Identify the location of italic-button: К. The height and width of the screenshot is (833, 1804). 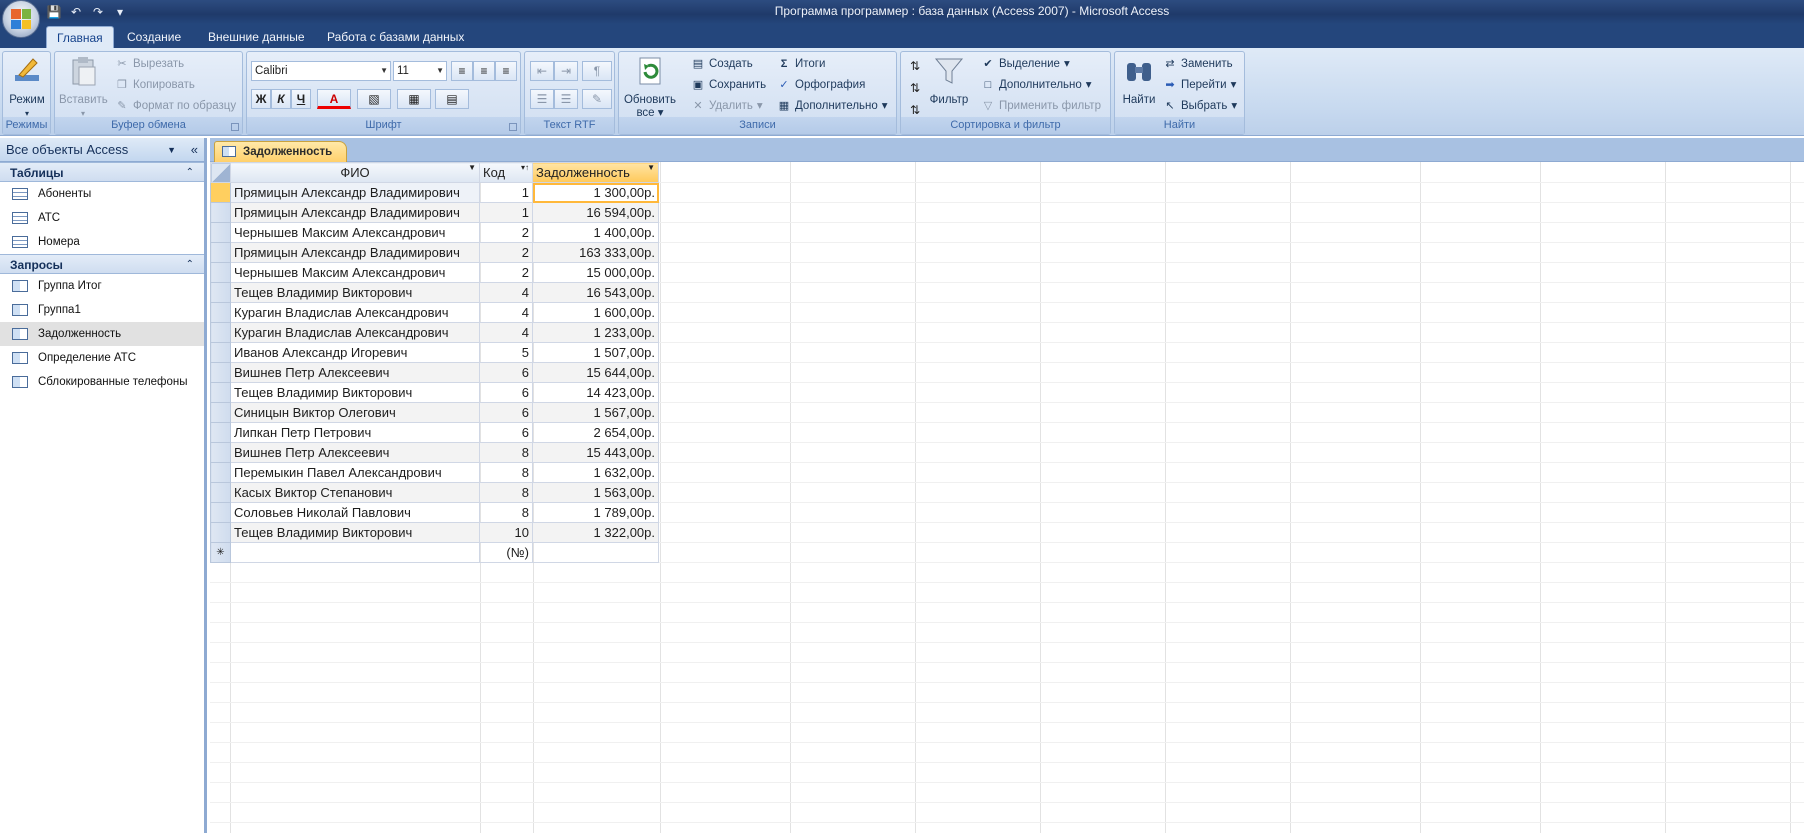
(281, 99).